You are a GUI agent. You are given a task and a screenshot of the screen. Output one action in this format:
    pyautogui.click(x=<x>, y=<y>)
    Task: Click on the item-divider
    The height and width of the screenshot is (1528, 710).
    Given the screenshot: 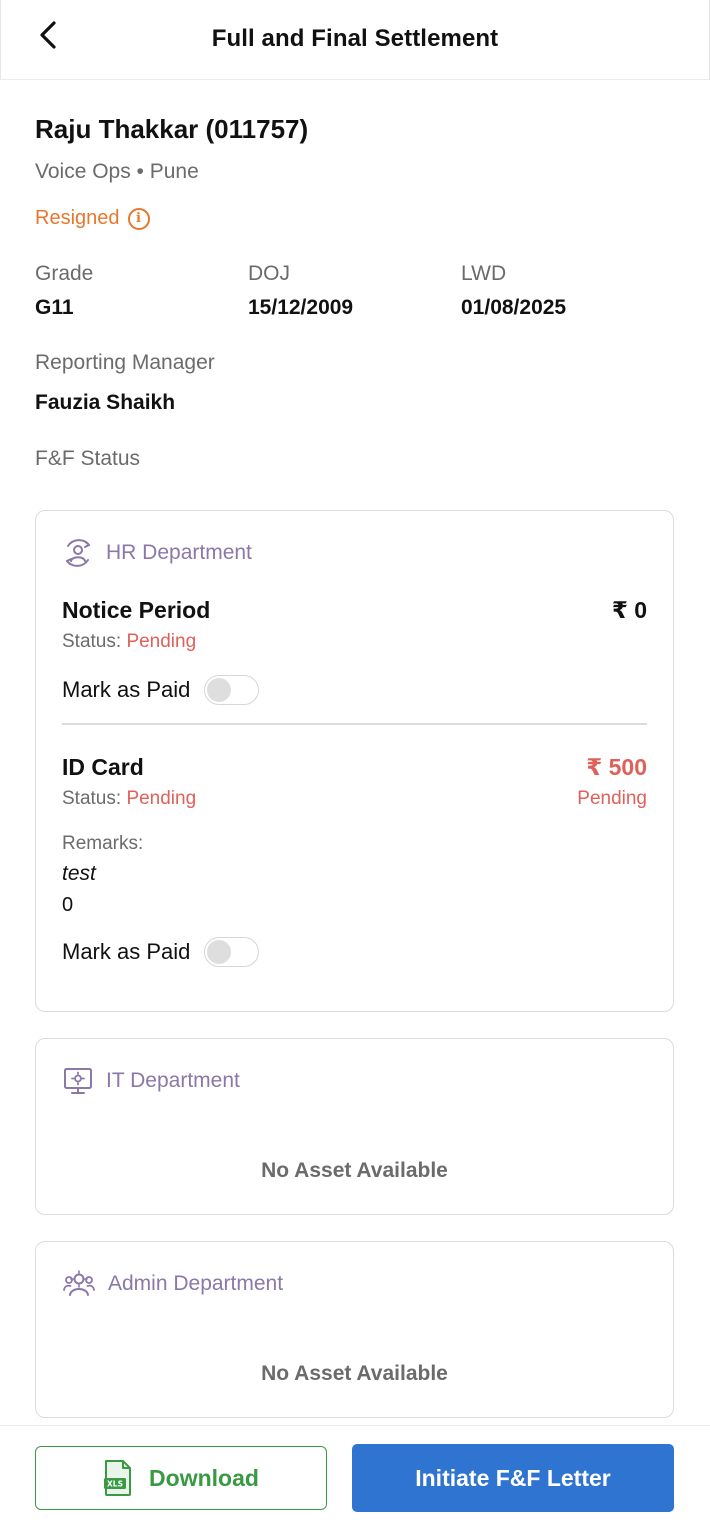 What is the action you would take?
    pyautogui.click(x=354, y=724)
    